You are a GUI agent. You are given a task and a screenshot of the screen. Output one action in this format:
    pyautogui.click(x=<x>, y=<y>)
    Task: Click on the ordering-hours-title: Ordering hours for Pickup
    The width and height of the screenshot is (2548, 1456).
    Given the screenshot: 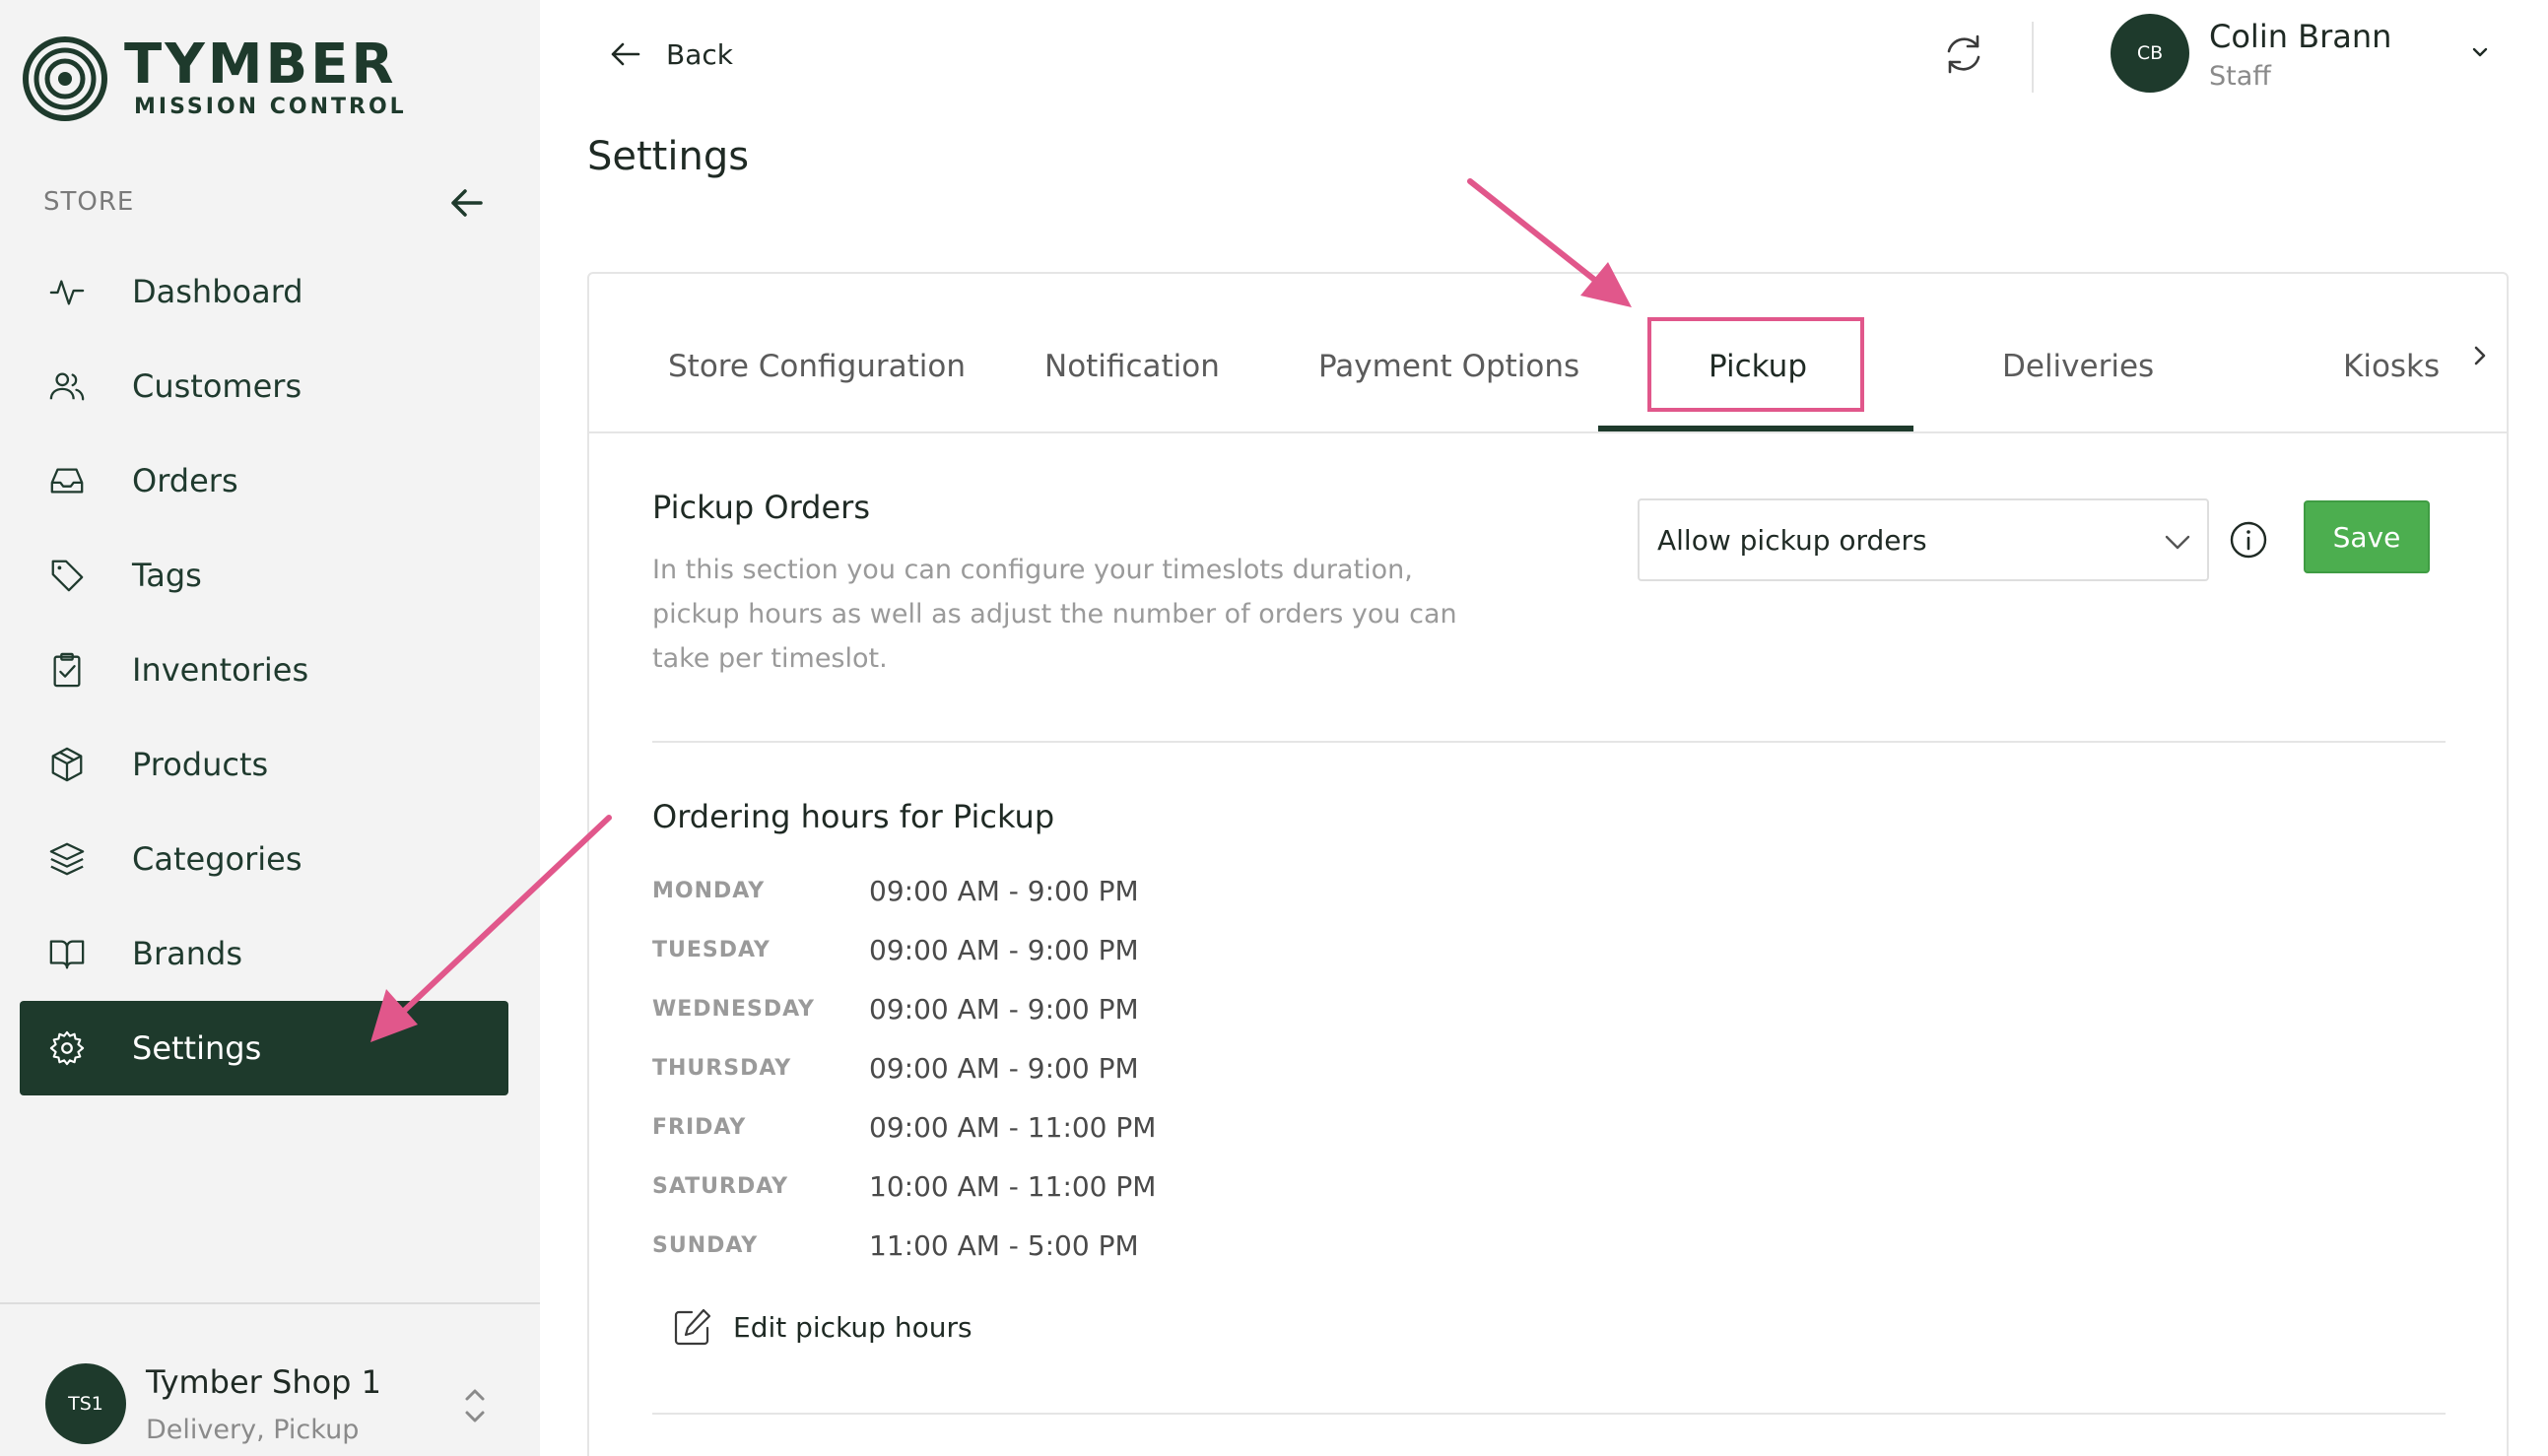 What is the action you would take?
    pyautogui.click(x=853, y=816)
    